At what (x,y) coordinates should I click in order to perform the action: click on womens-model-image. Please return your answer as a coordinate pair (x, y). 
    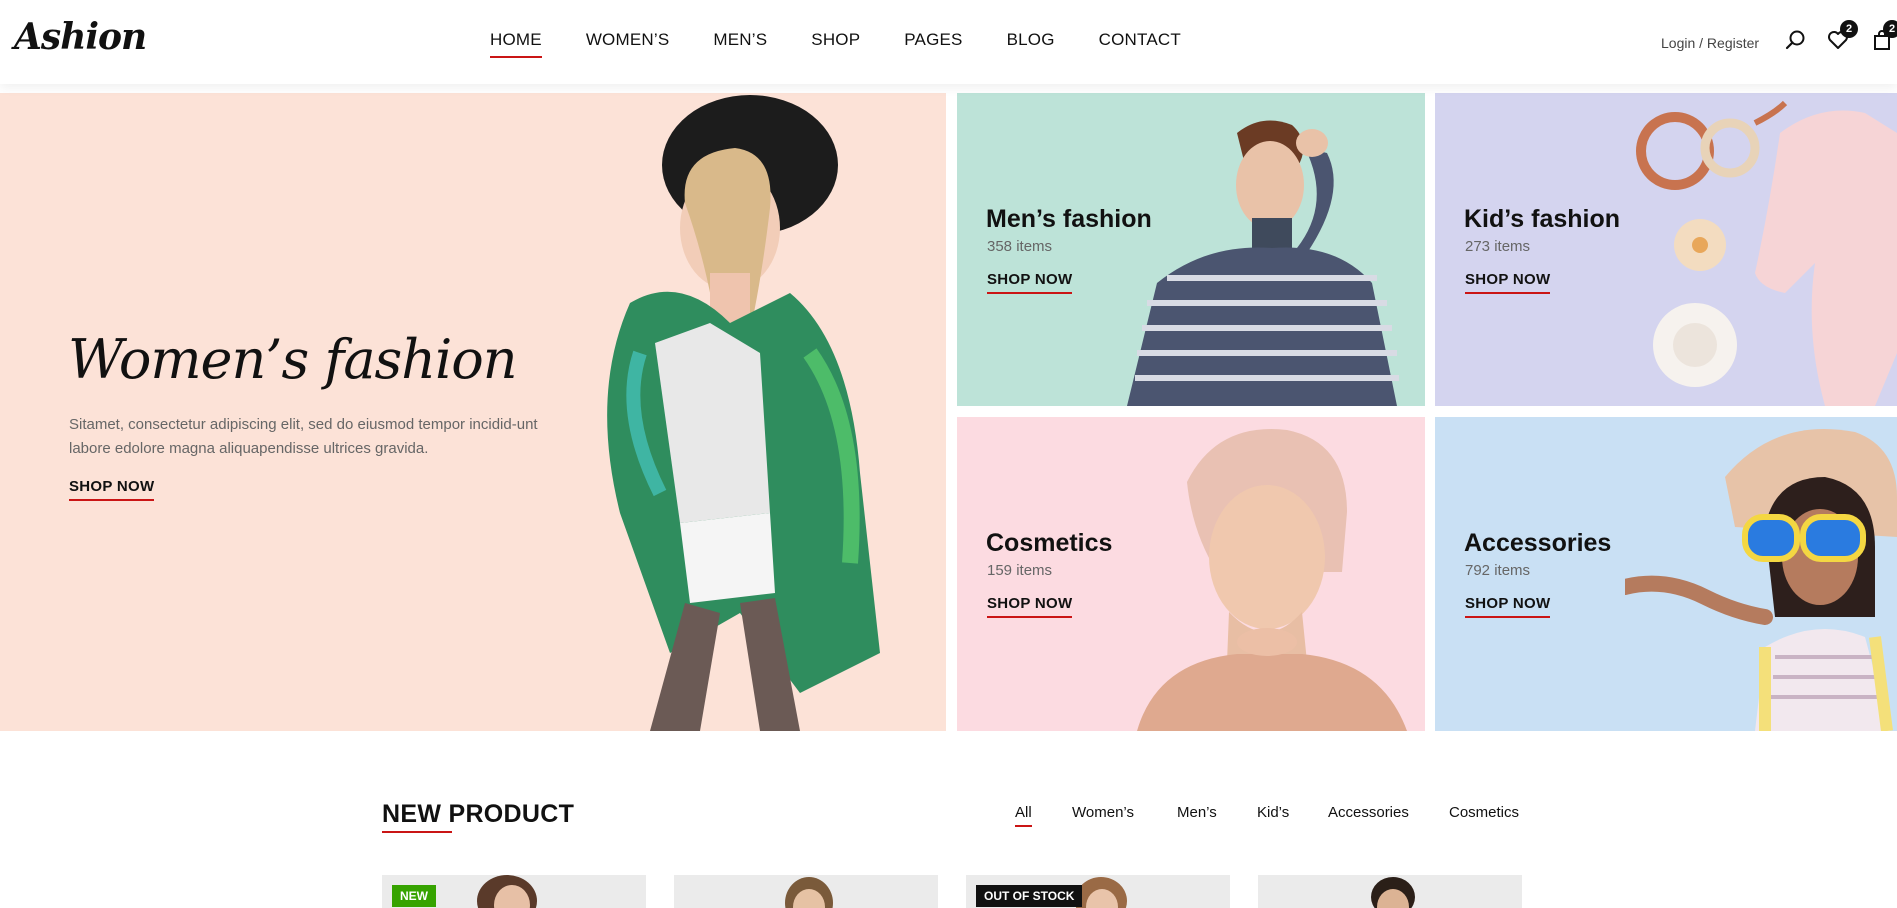
    Looking at the image, I should click on (743, 413).